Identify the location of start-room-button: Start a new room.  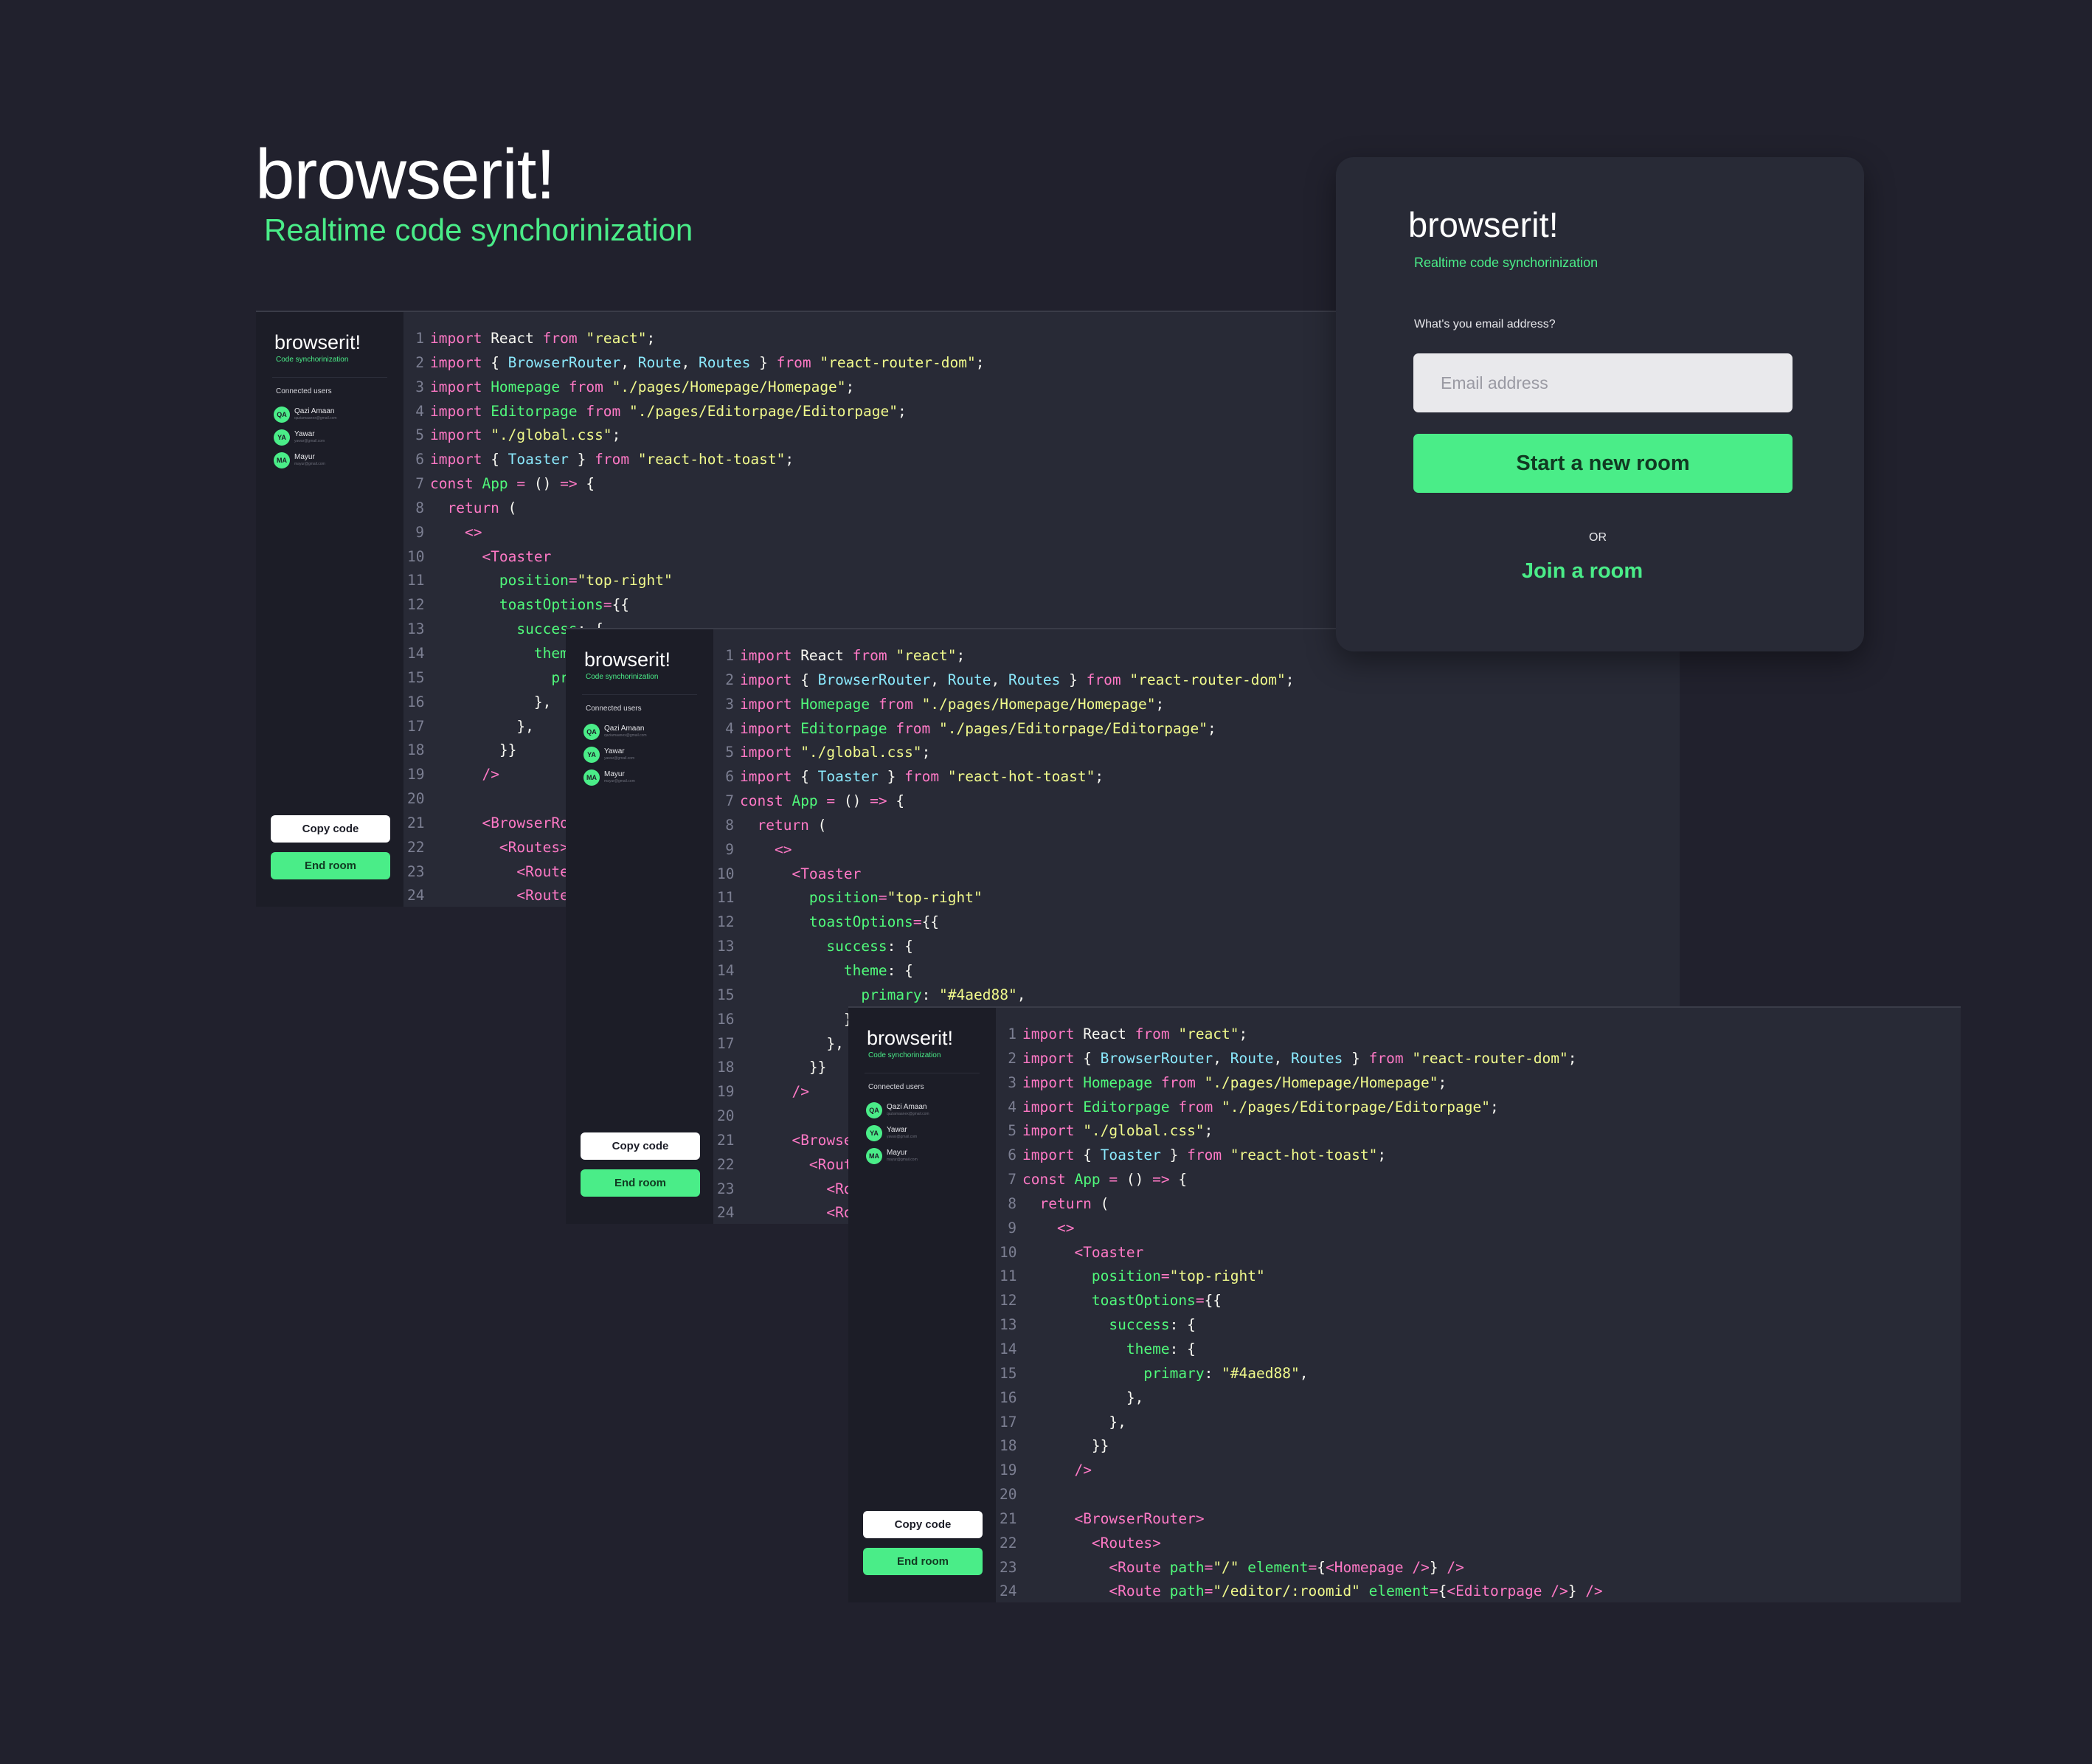
(1603, 463).